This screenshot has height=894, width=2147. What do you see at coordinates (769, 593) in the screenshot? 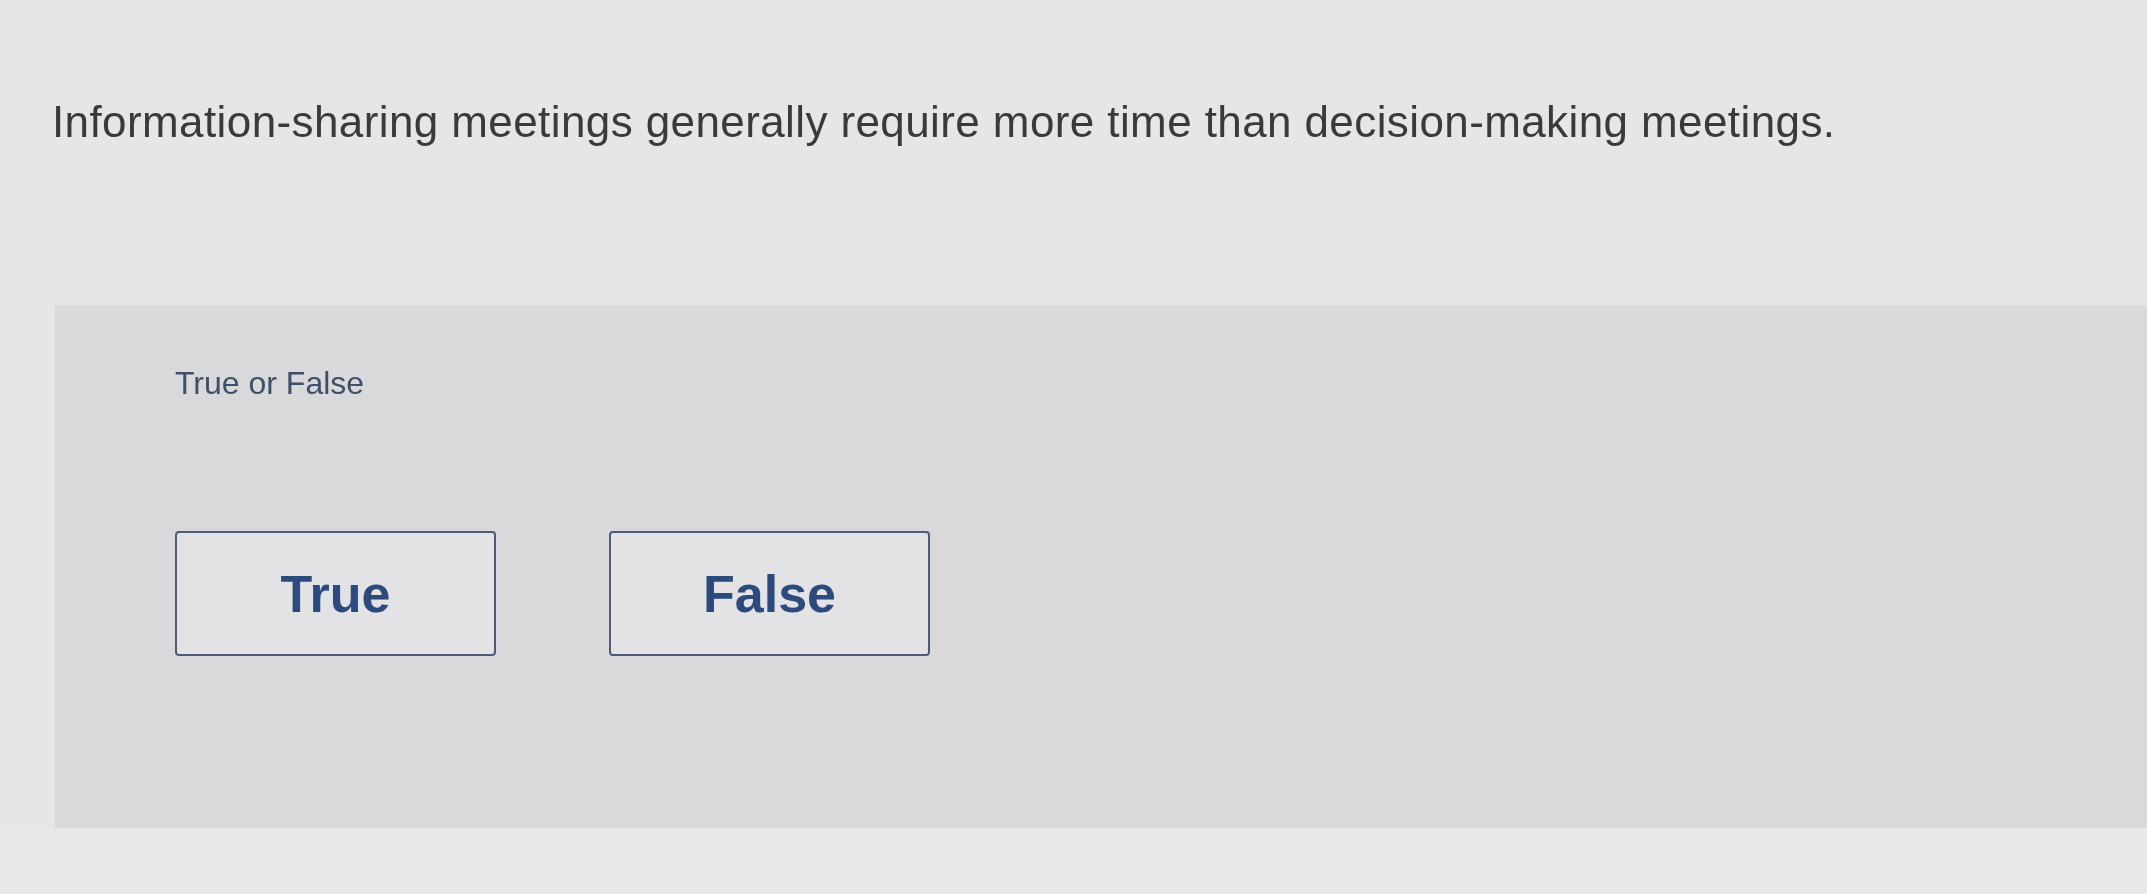
I see `answer-option-button: False` at bounding box center [769, 593].